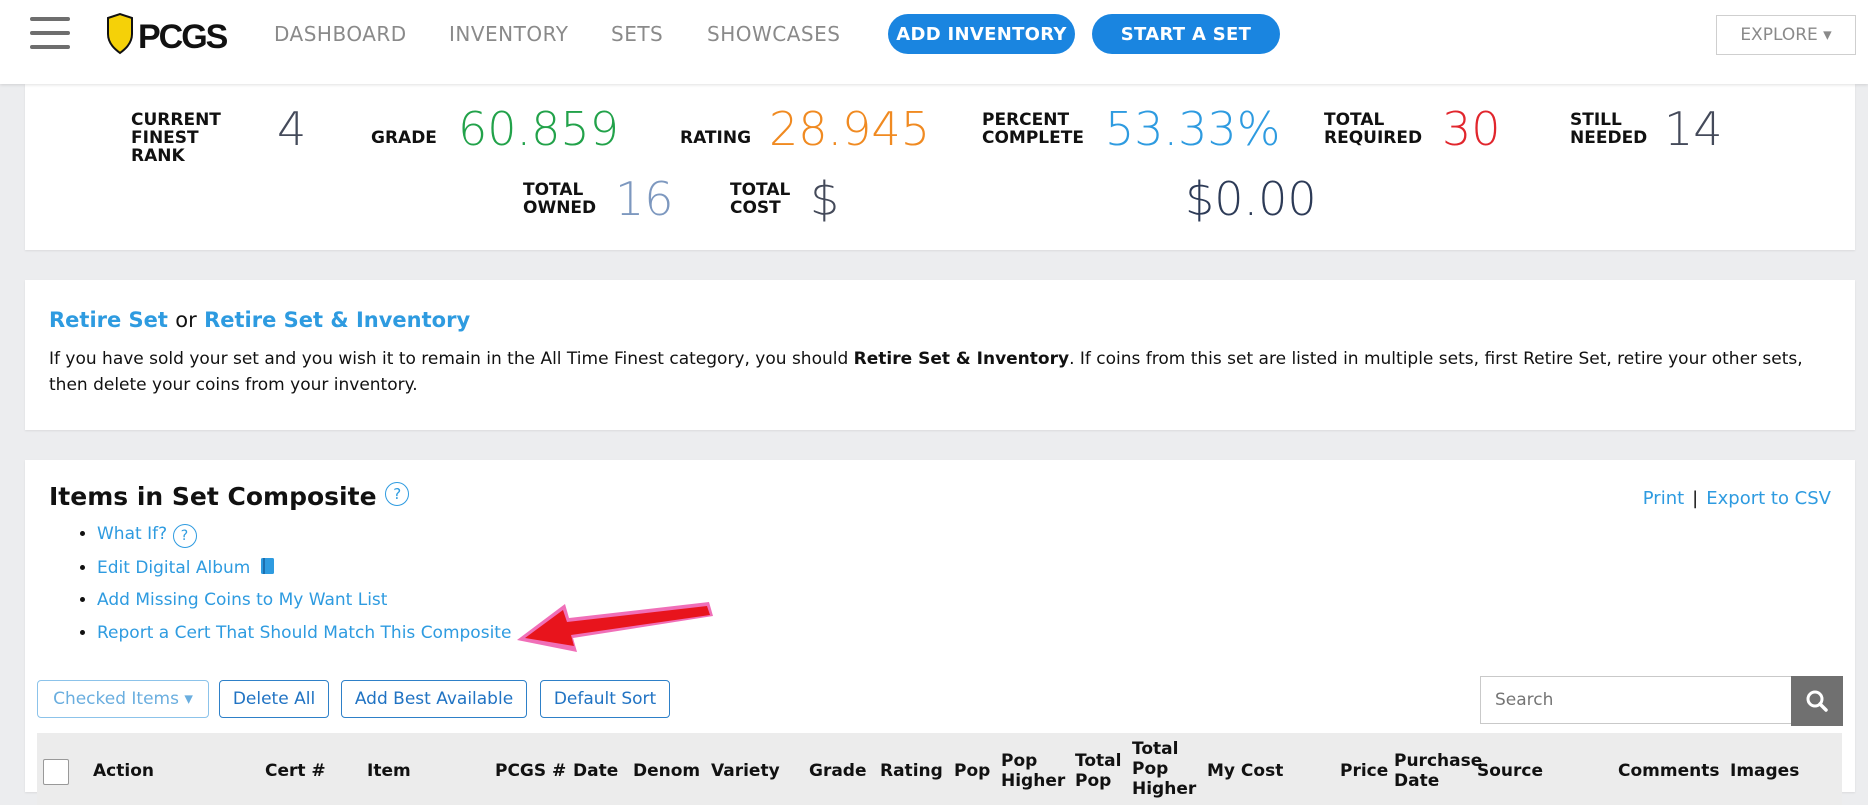 The width and height of the screenshot is (1868, 805). Describe the element at coordinates (961, 359) in the screenshot. I see `retire-text-bold: Retire Set & Inventory` at that location.